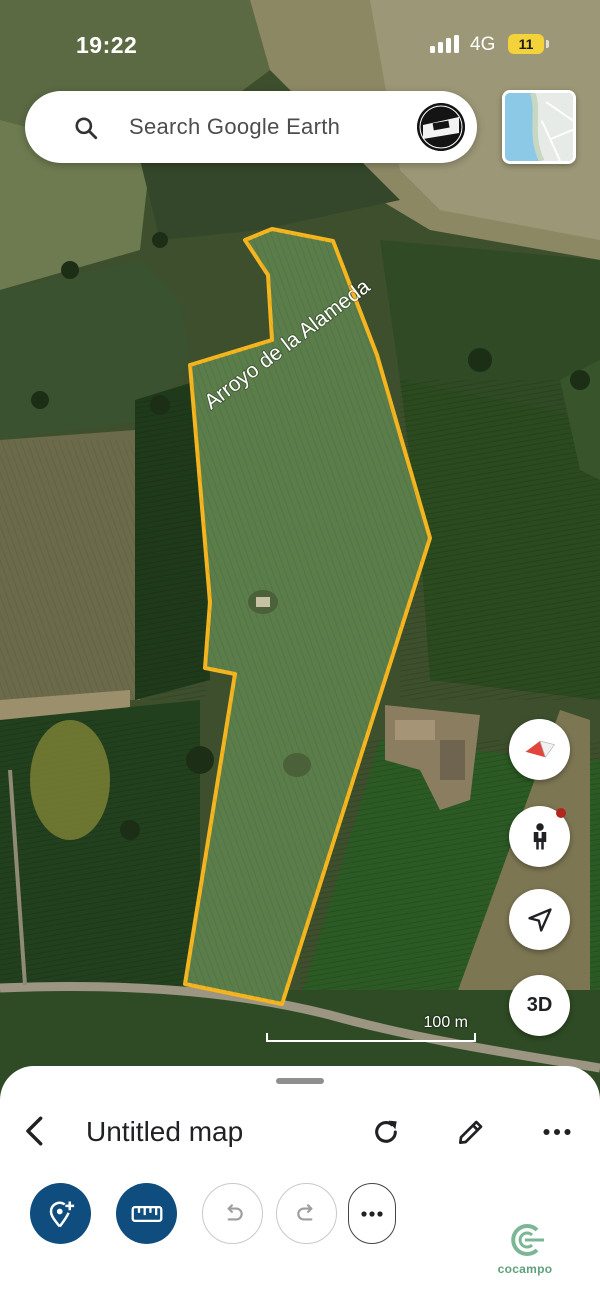  I want to click on 3d-button: 3D, so click(539, 1005).